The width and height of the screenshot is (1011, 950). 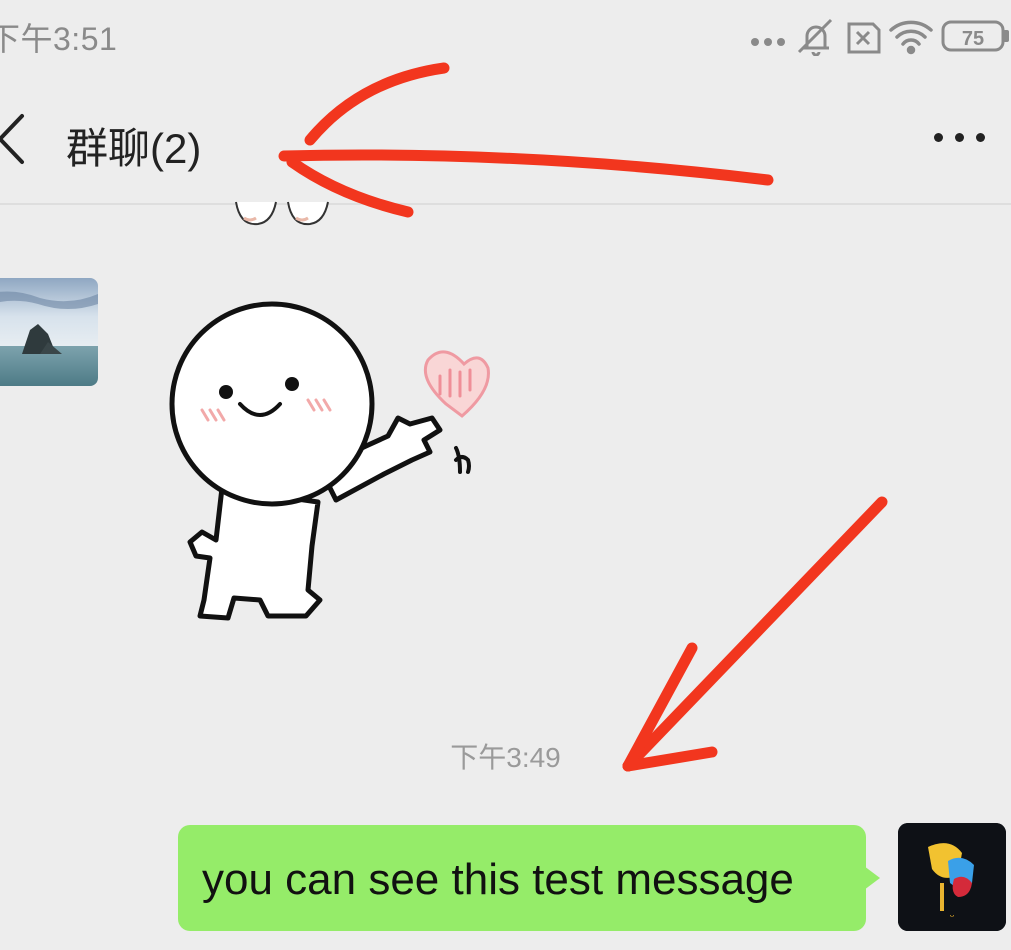 I want to click on battery-icon: 75, so click(x=975, y=36).